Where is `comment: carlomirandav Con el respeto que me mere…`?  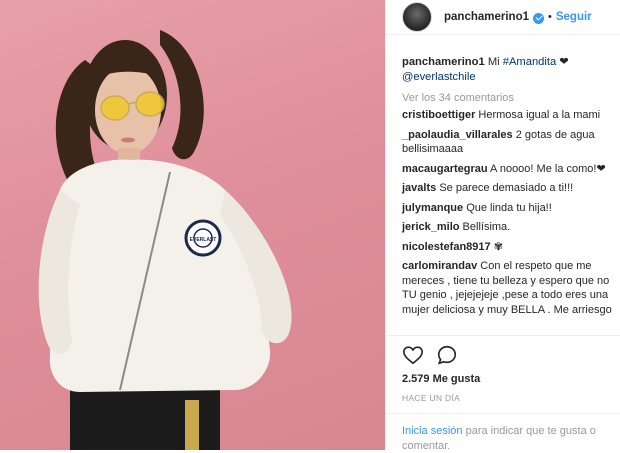 comment: carlomirandav Con el respeto que me mere… is located at coordinates (508, 288).